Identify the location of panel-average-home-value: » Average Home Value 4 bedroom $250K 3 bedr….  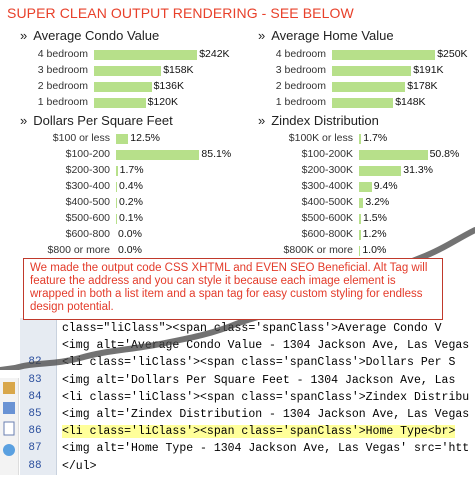
(363, 69).